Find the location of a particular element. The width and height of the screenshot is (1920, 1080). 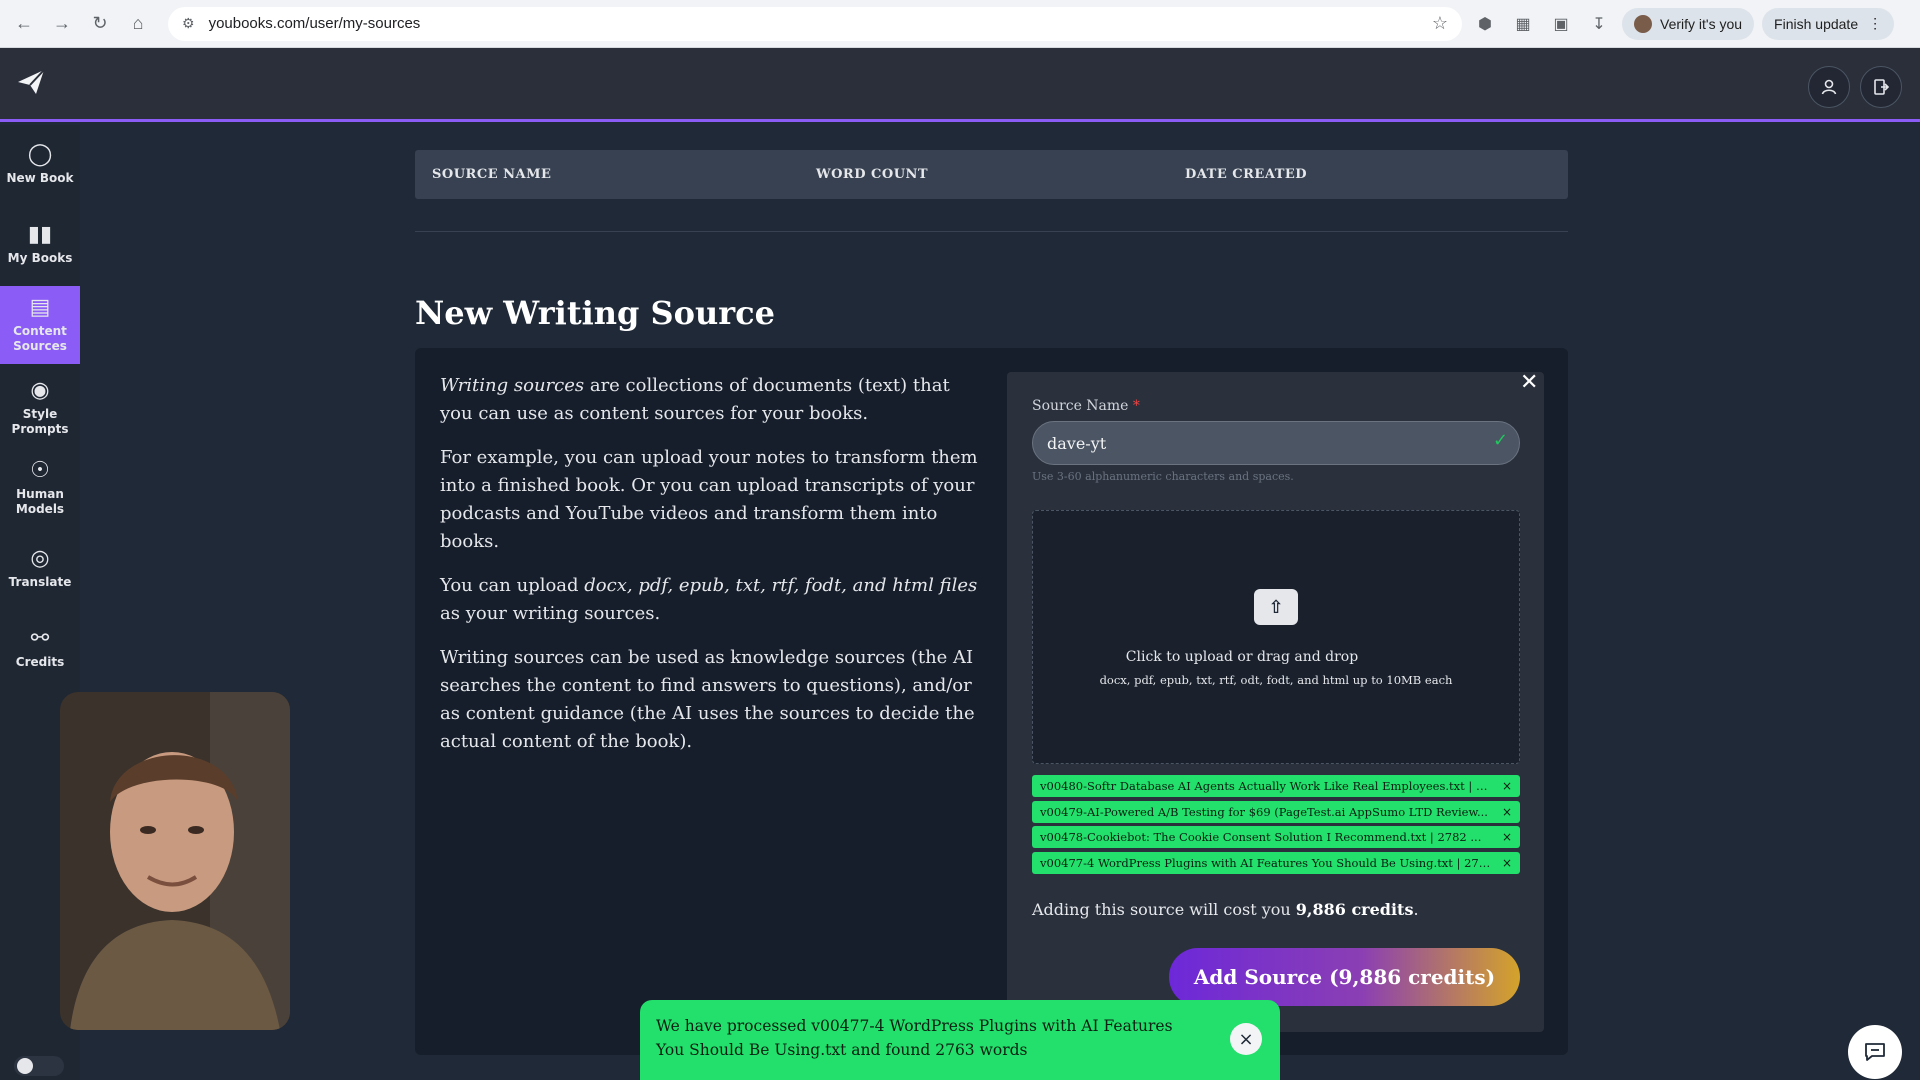

site-settings-icon: ⚙ is located at coordinates (188, 23).